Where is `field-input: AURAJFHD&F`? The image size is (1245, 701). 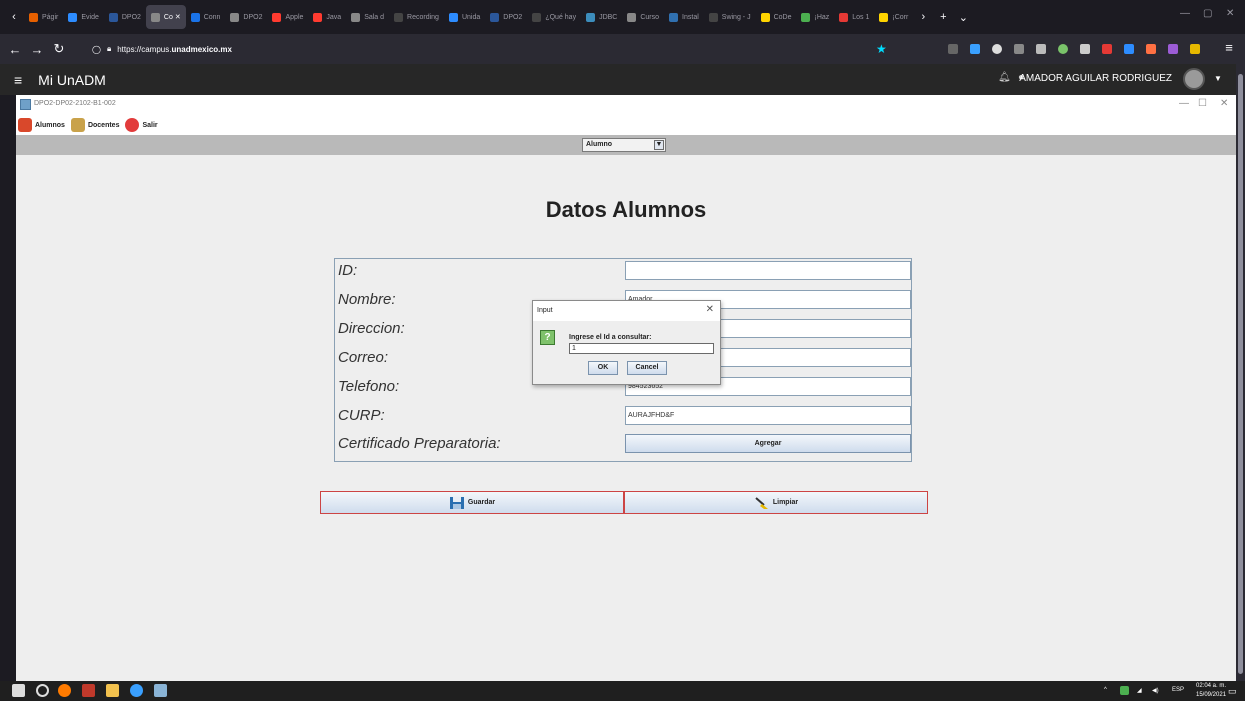 field-input: AURAJFHD&F is located at coordinates (768, 415).